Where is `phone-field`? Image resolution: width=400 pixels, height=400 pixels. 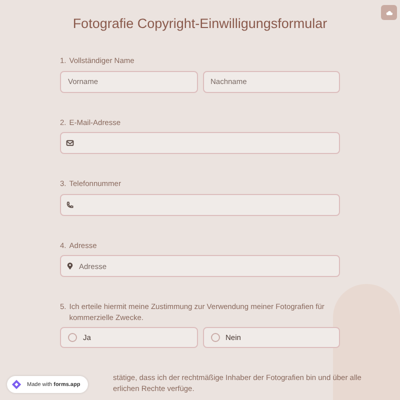 phone-field is located at coordinates (200, 205).